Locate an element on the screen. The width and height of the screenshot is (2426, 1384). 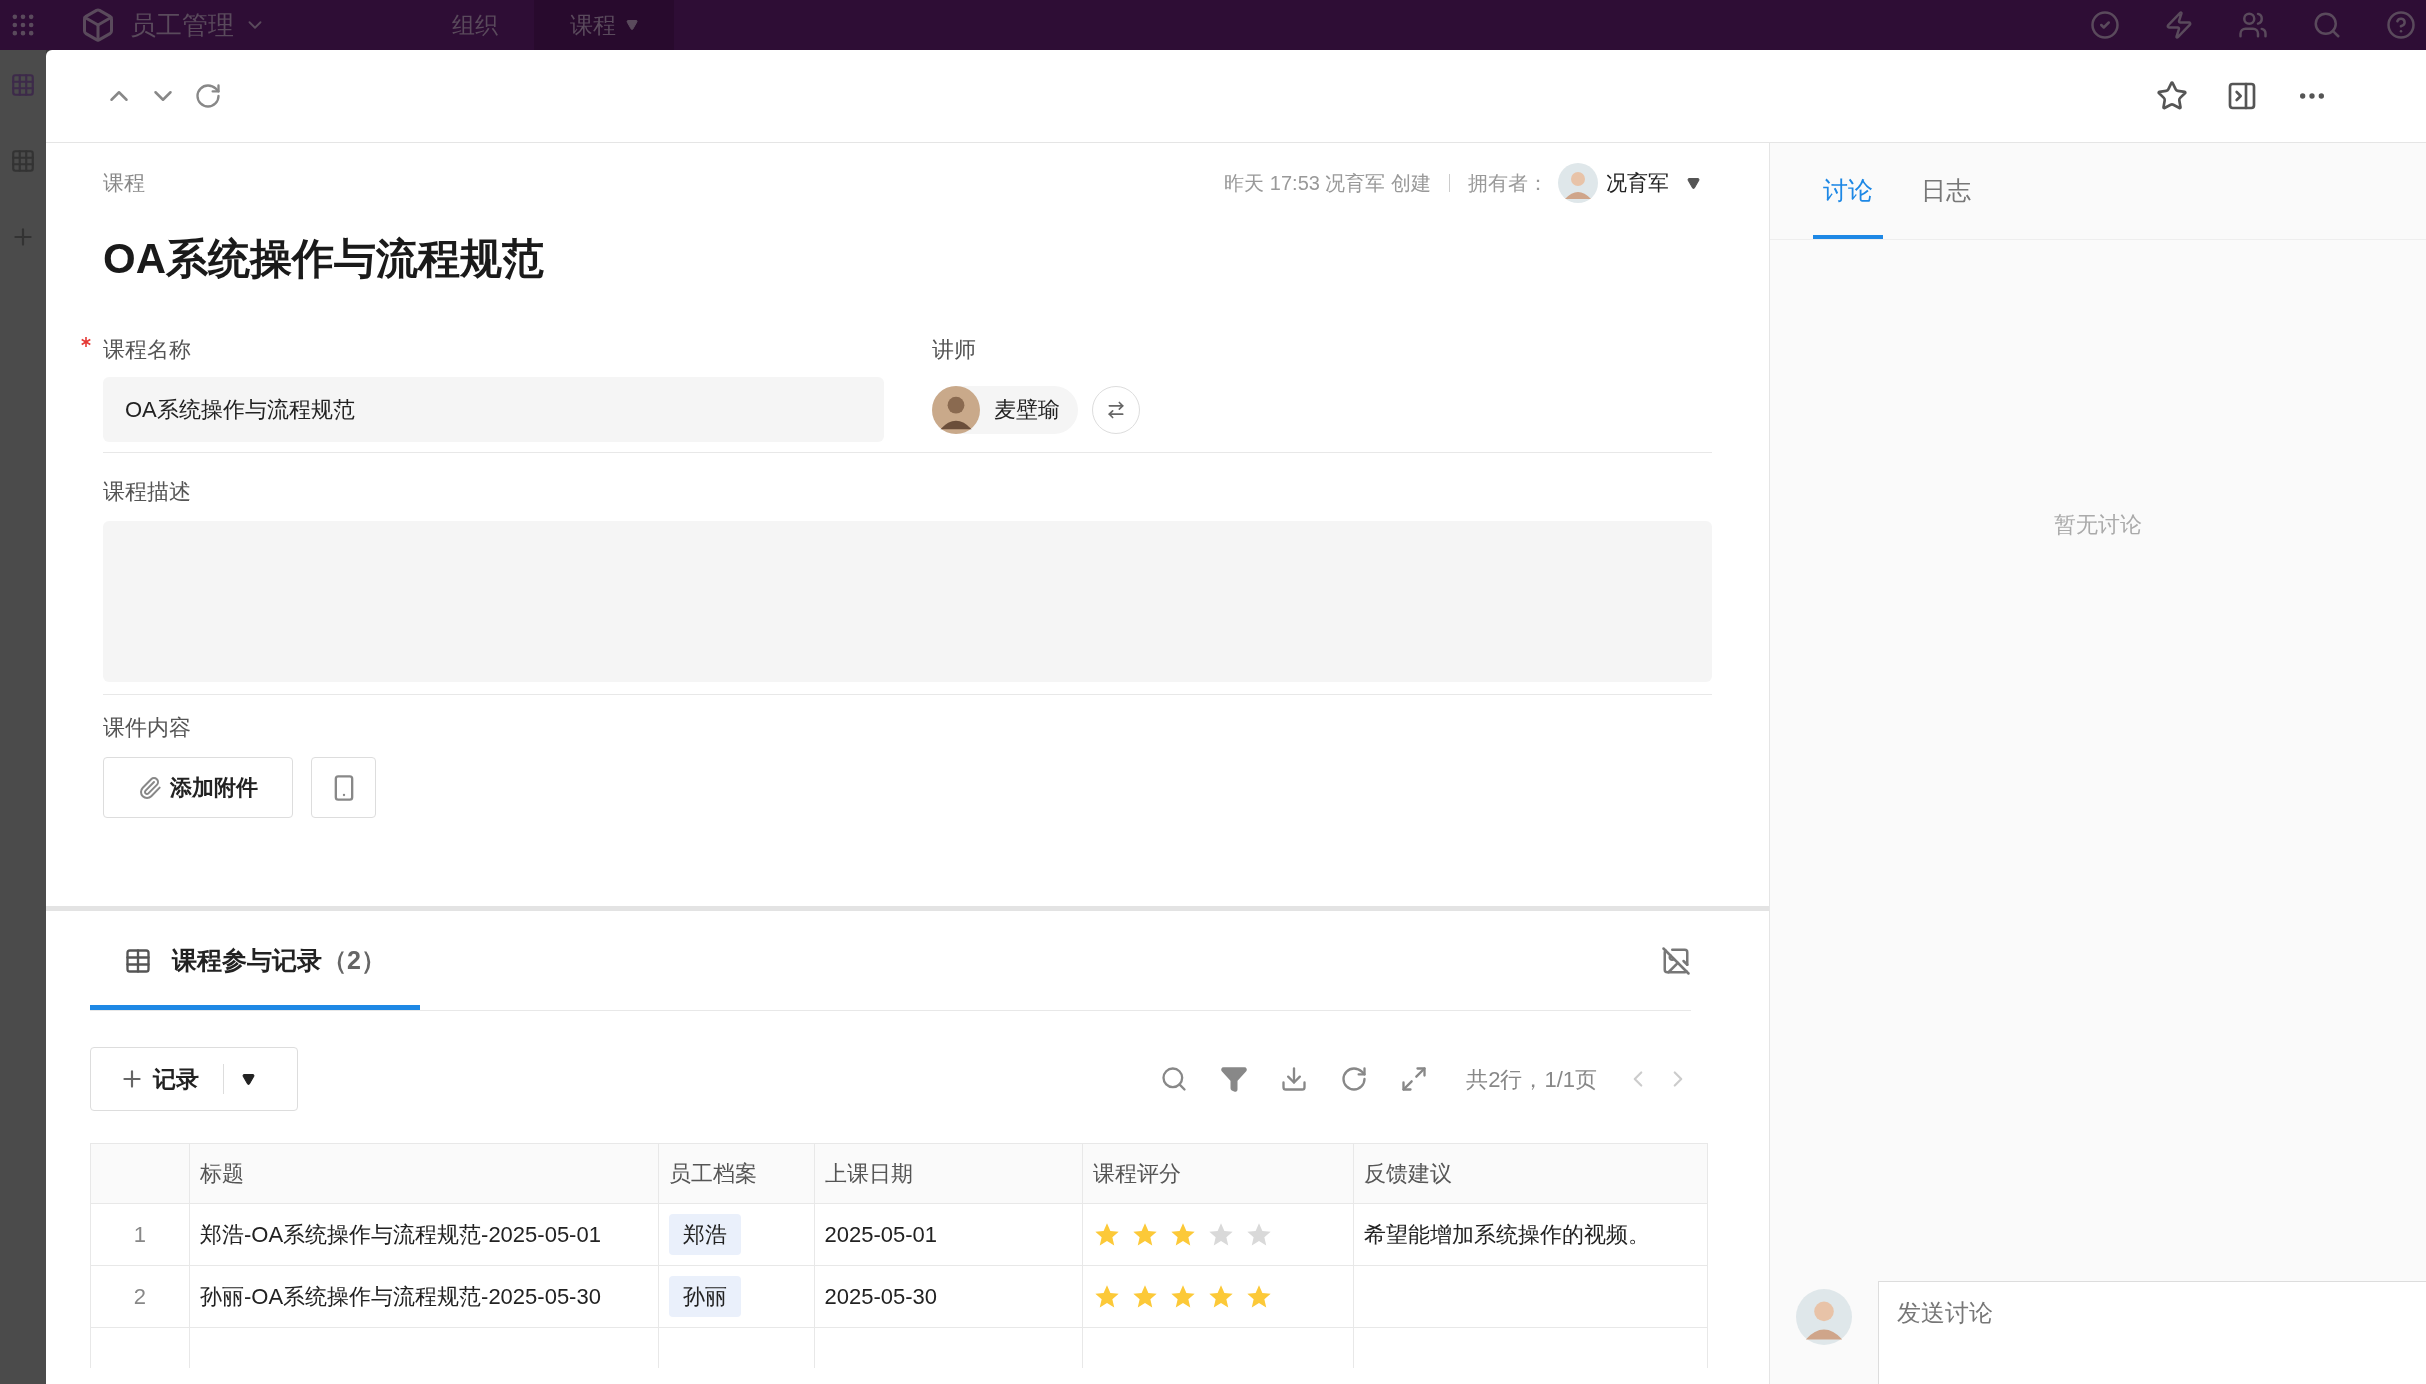
table-icon is located at coordinates (138, 960).